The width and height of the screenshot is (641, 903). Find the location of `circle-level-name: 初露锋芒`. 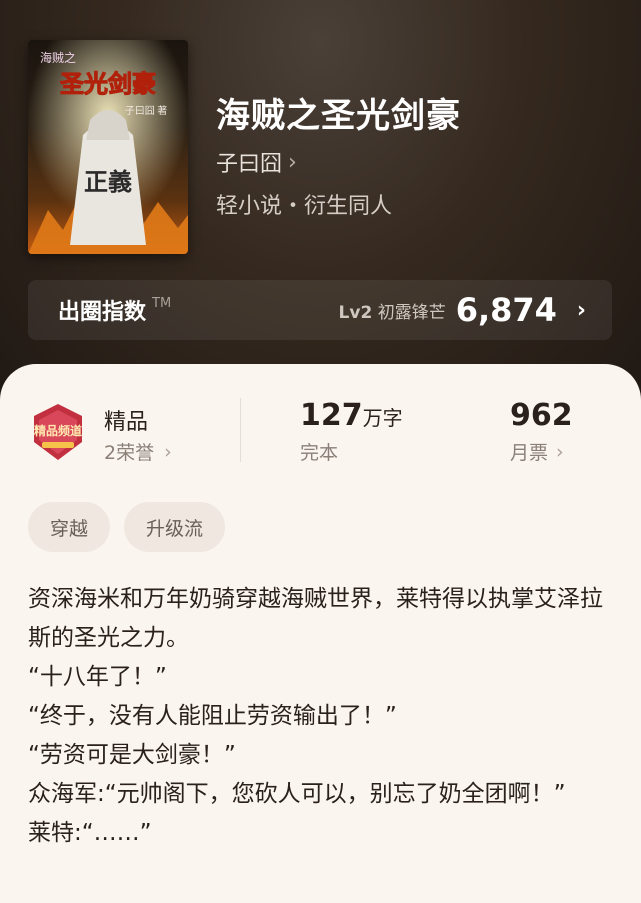

circle-level-name: 初露锋芒 is located at coordinates (411, 312).